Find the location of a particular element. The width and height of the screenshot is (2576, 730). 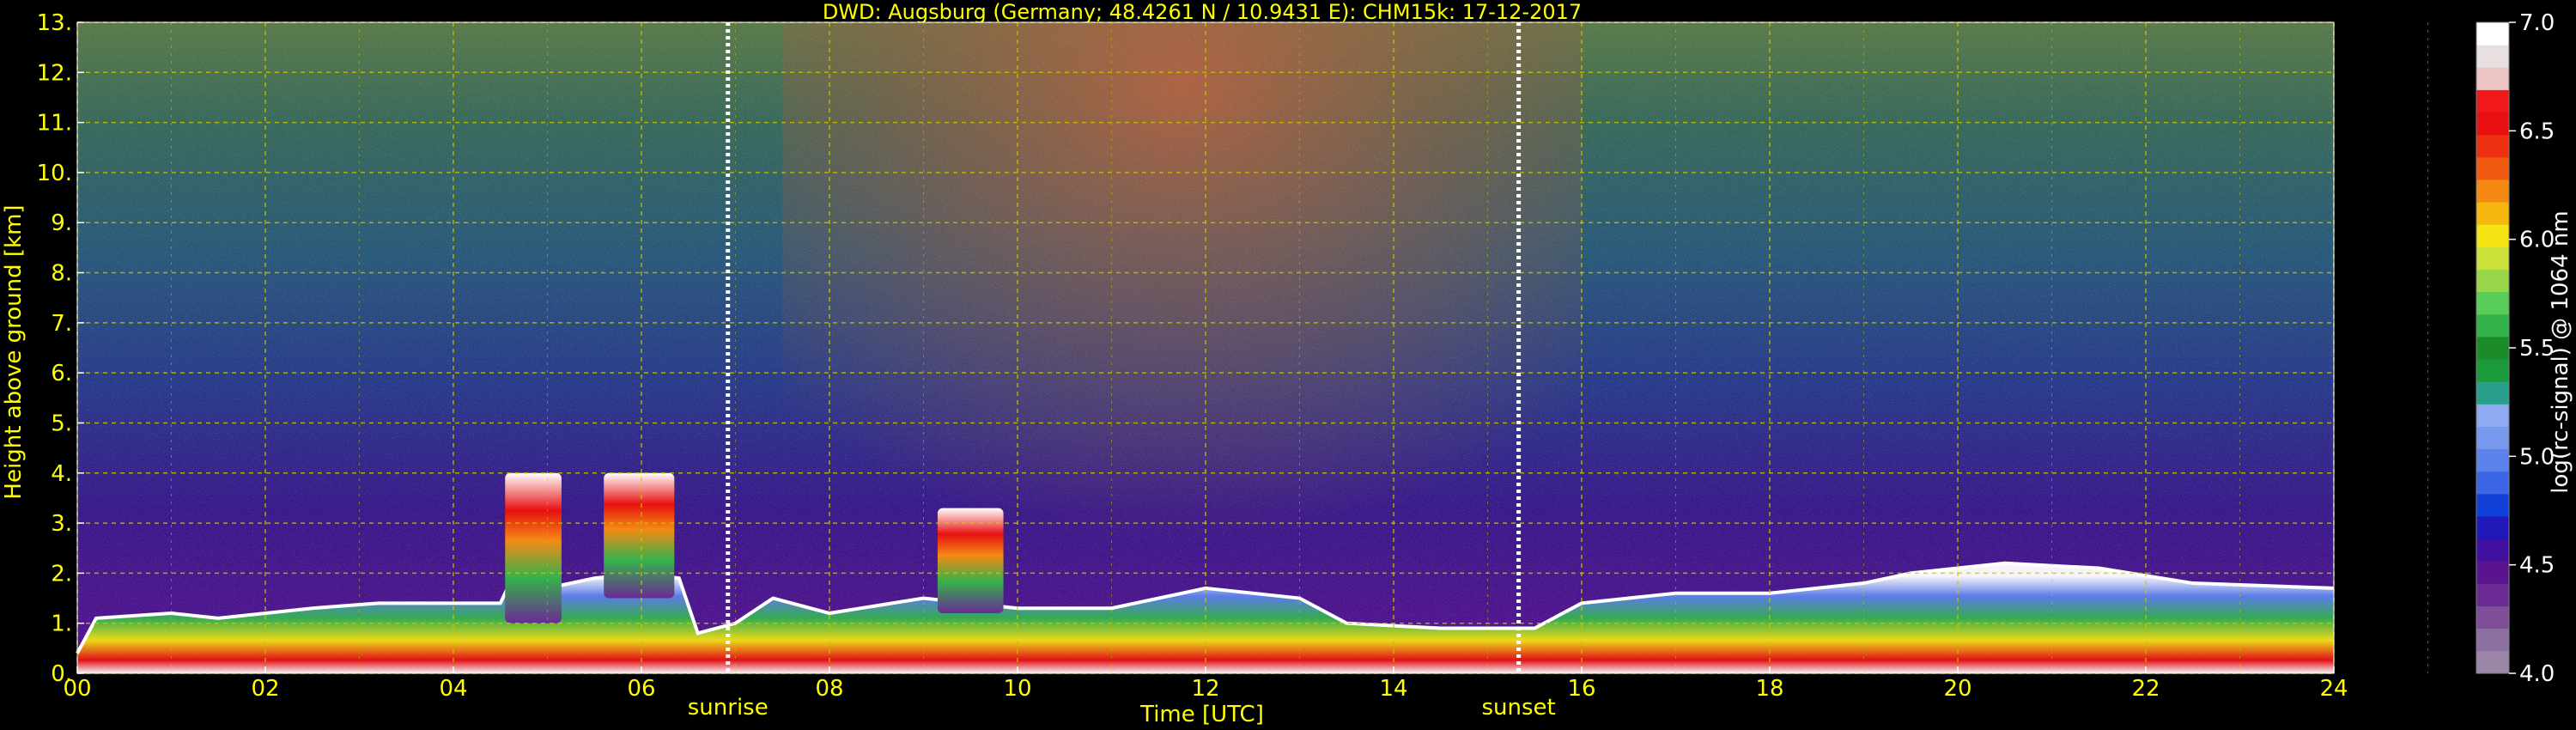

y-tick-label: 7. is located at coordinates (61, 324).